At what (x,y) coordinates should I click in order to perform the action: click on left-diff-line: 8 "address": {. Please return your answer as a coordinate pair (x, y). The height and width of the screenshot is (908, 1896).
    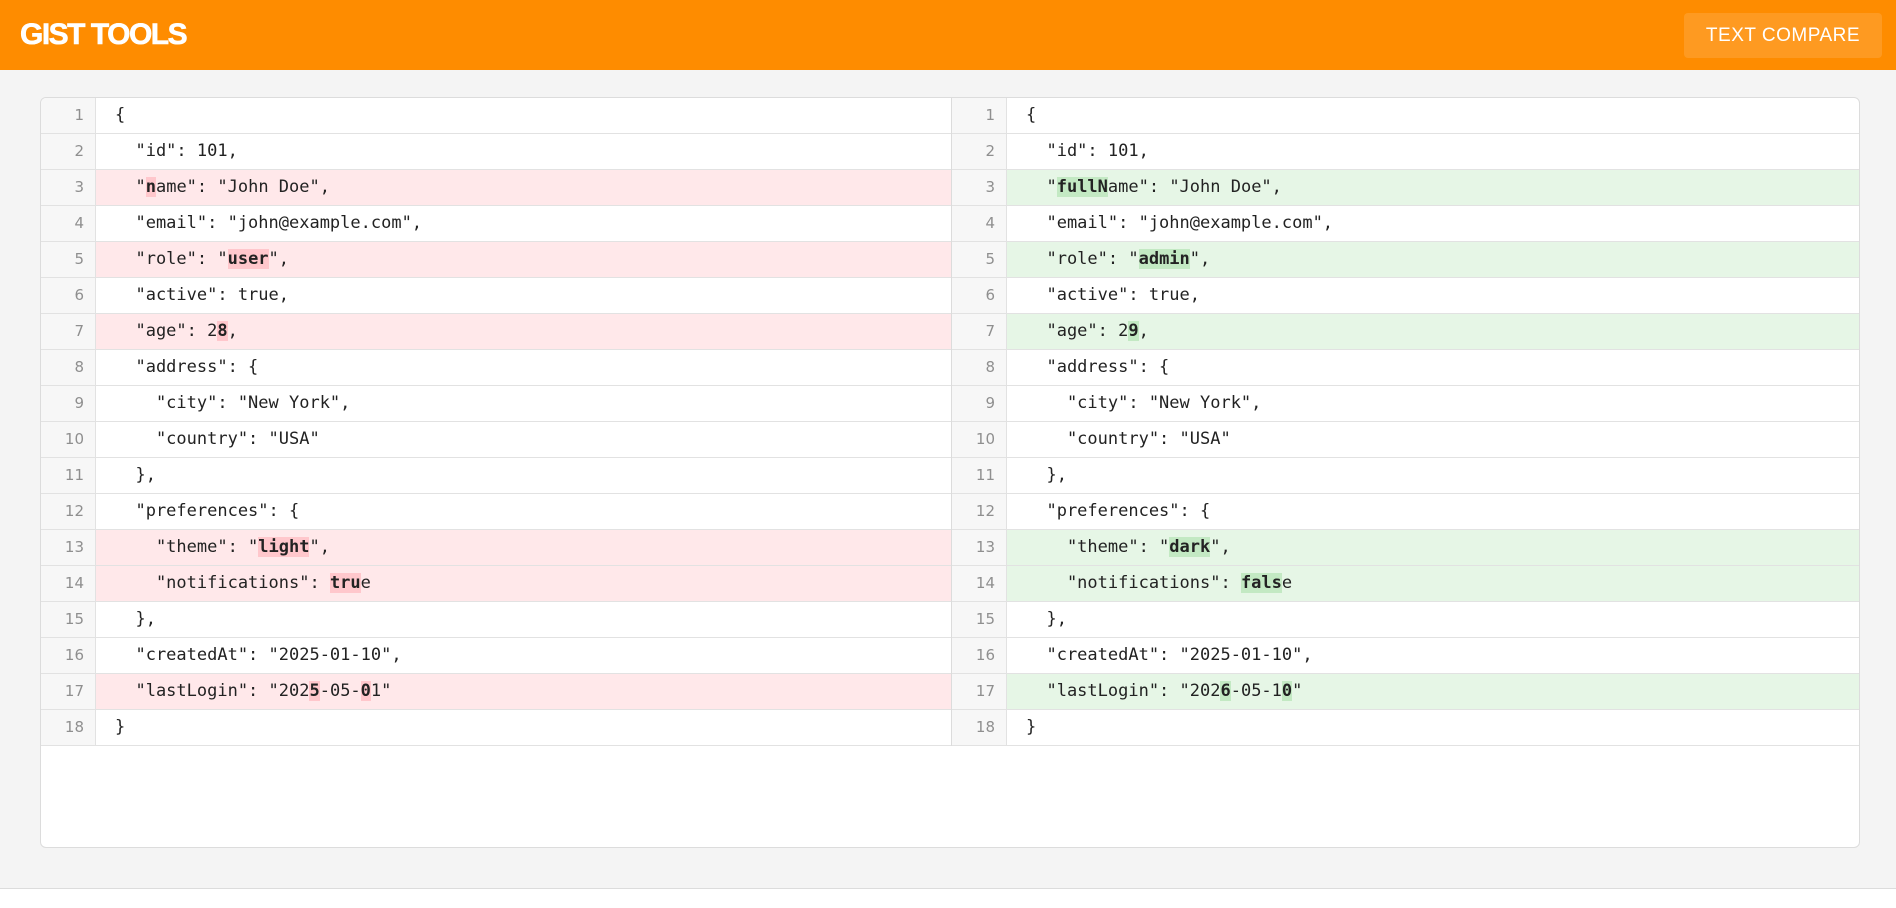
    Looking at the image, I should click on (496, 368).